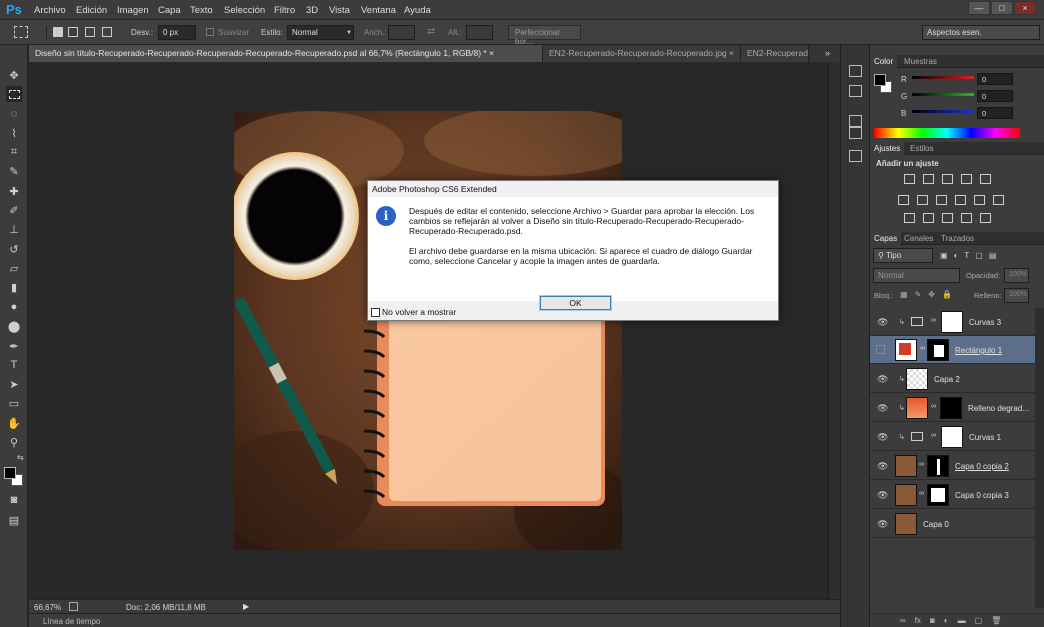 The width and height of the screenshot is (1044, 627). What do you see at coordinates (922, 148) in the screenshot?
I see `tab-estilos: Estilos` at bounding box center [922, 148].